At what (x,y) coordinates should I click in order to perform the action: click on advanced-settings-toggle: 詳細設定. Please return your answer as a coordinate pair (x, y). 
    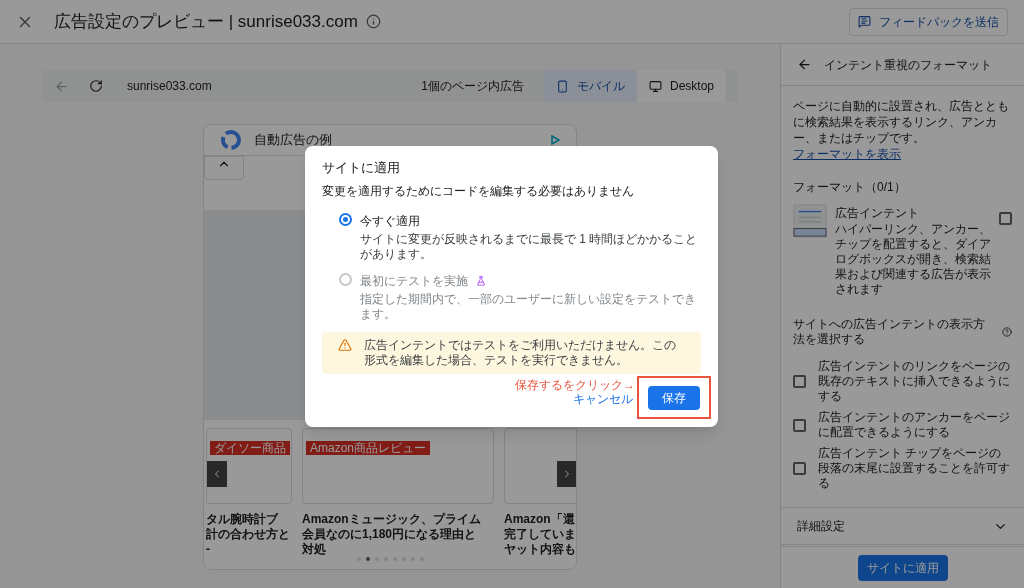
    Looking at the image, I should click on (902, 526).